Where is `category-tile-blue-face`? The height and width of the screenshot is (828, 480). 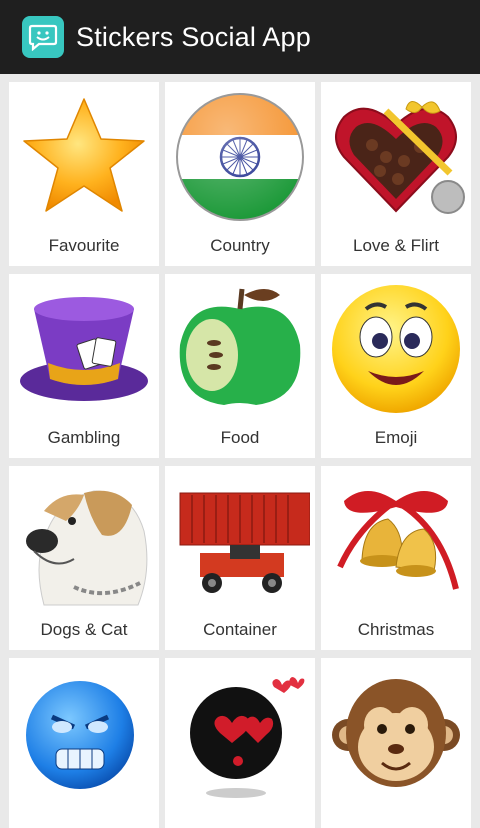
category-tile-blue-face is located at coordinates (84, 743).